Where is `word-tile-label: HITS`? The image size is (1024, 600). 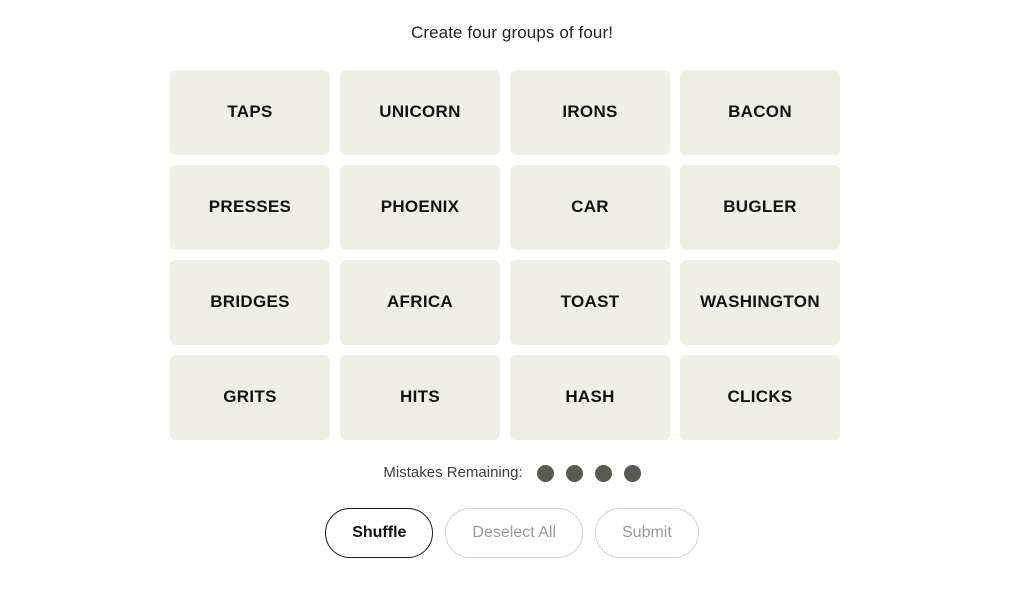 word-tile-label: HITS is located at coordinates (420, 397).